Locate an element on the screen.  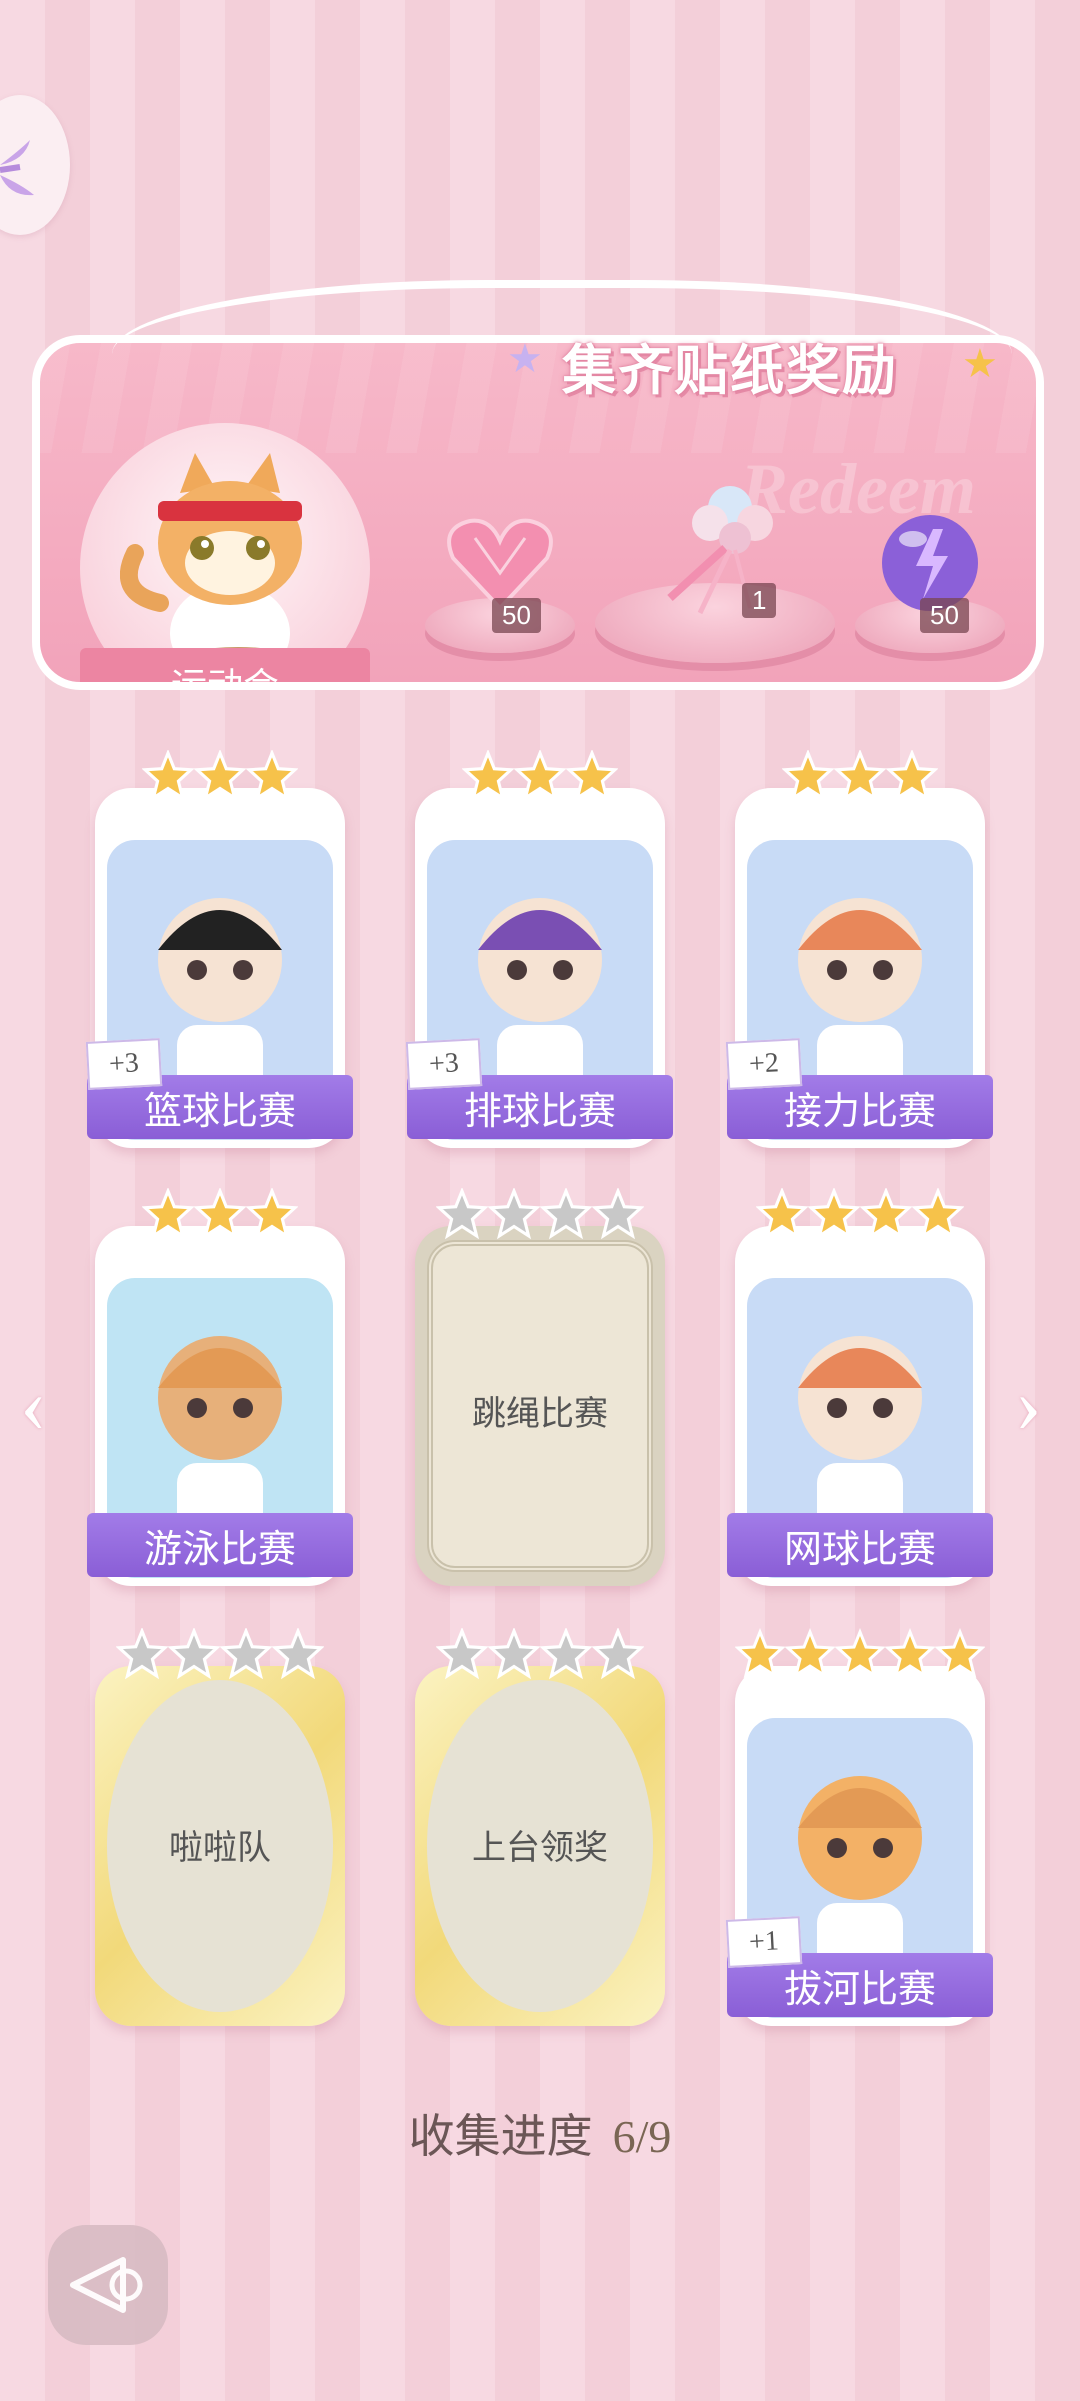
locked-card-slot: 上台领奖 is located at coordinates (540, 1846).